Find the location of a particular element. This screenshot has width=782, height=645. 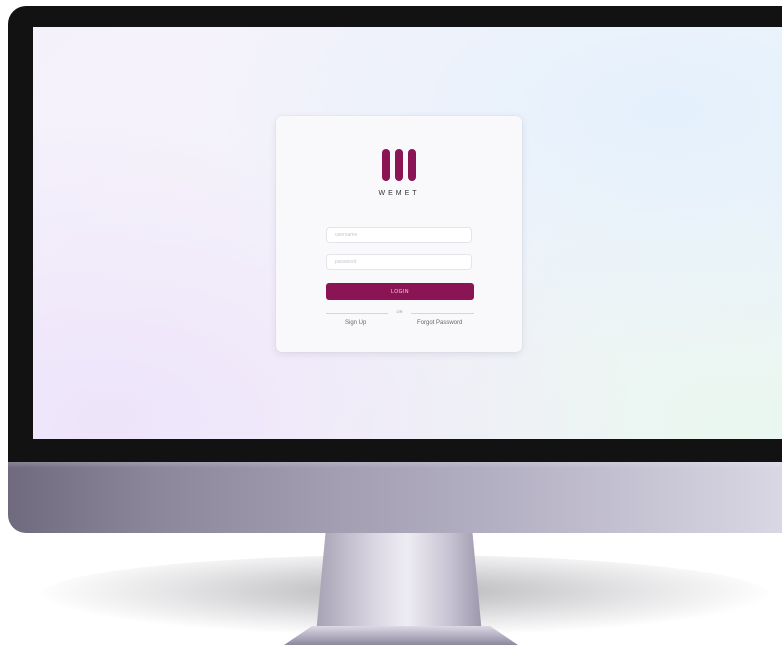

sign-up-link: Sign Up is located at coordinates (355, 323).